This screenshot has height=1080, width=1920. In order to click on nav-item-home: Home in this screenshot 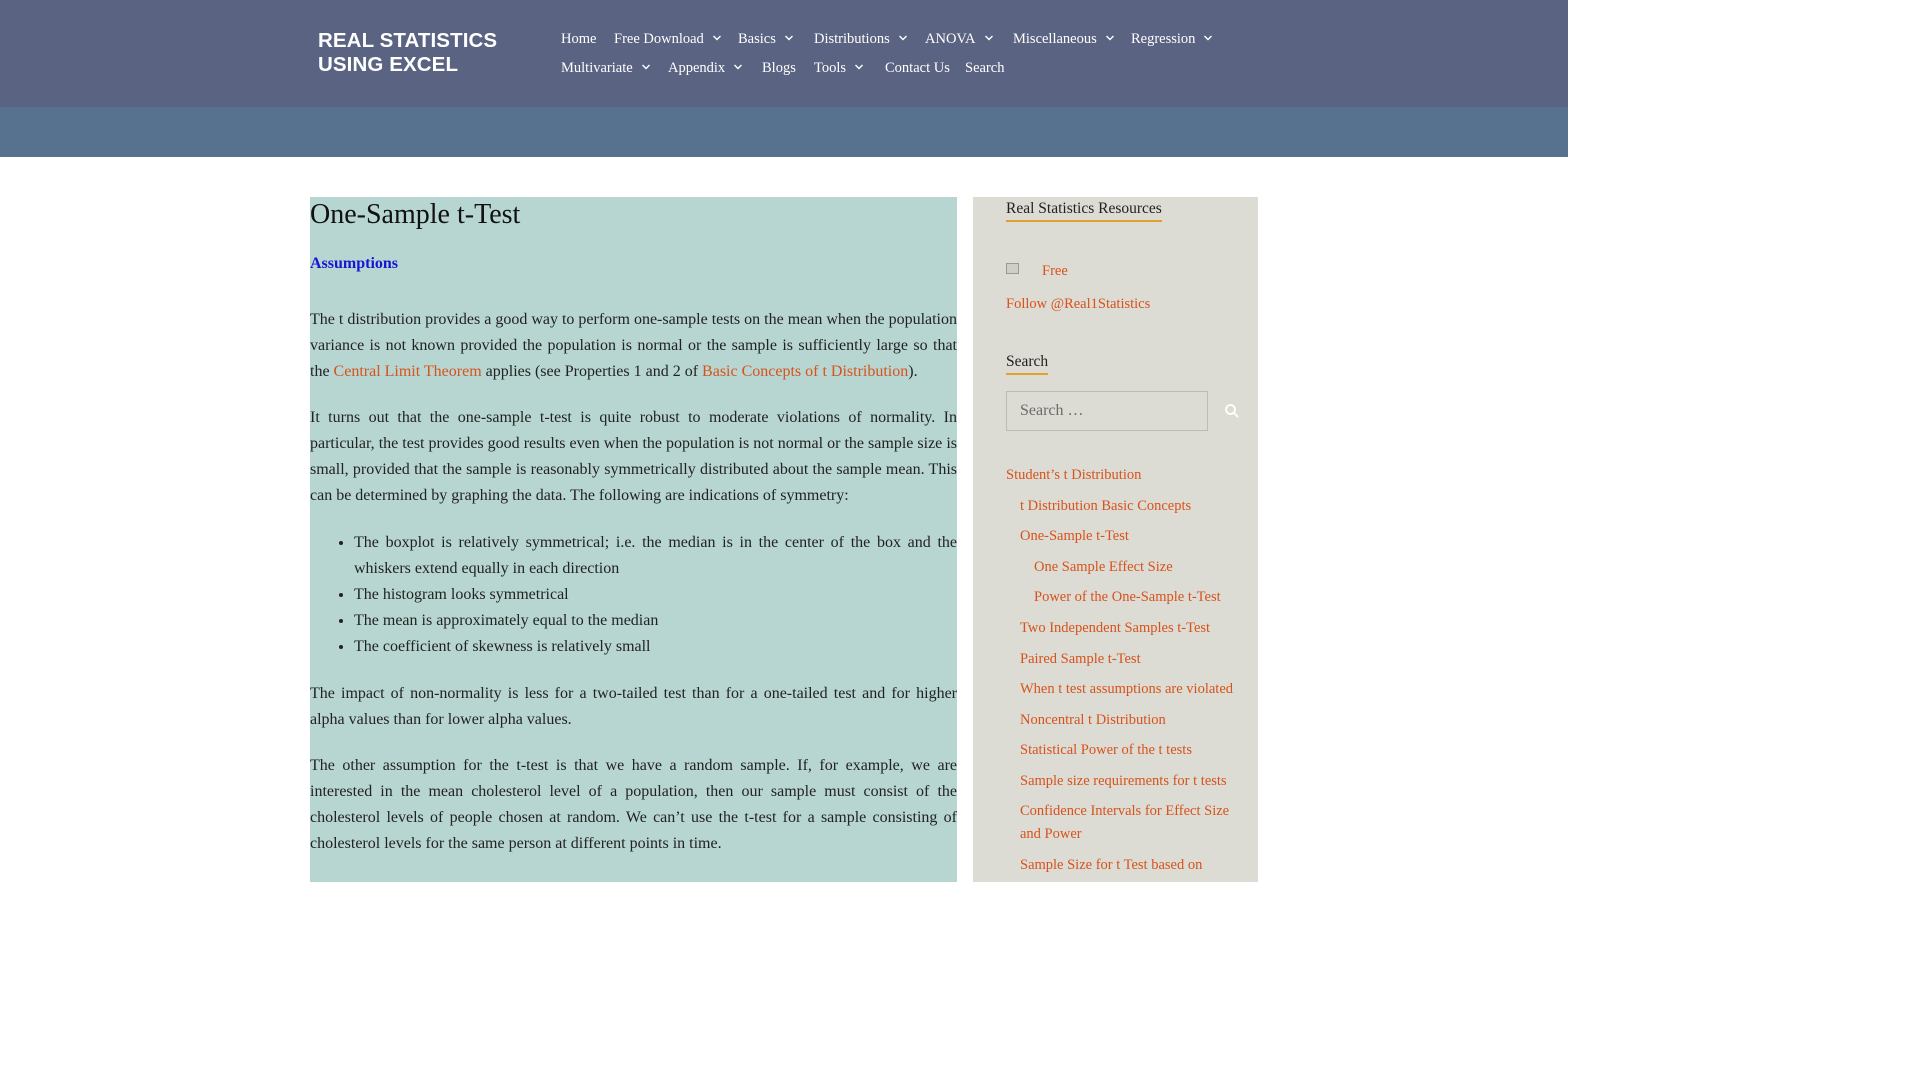, I will do `click(578, 39)`.